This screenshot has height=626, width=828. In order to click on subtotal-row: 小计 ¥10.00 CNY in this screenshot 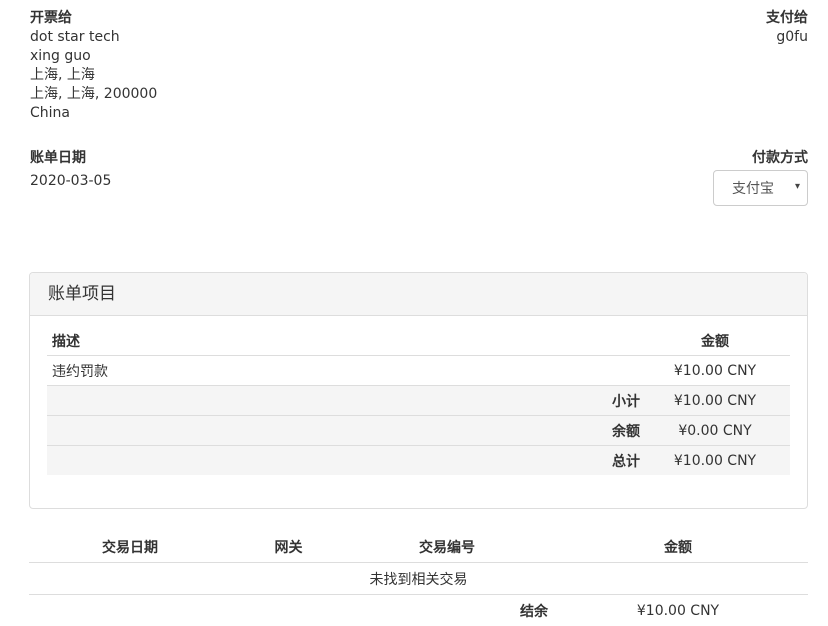, I will do `click(418, 401)`.